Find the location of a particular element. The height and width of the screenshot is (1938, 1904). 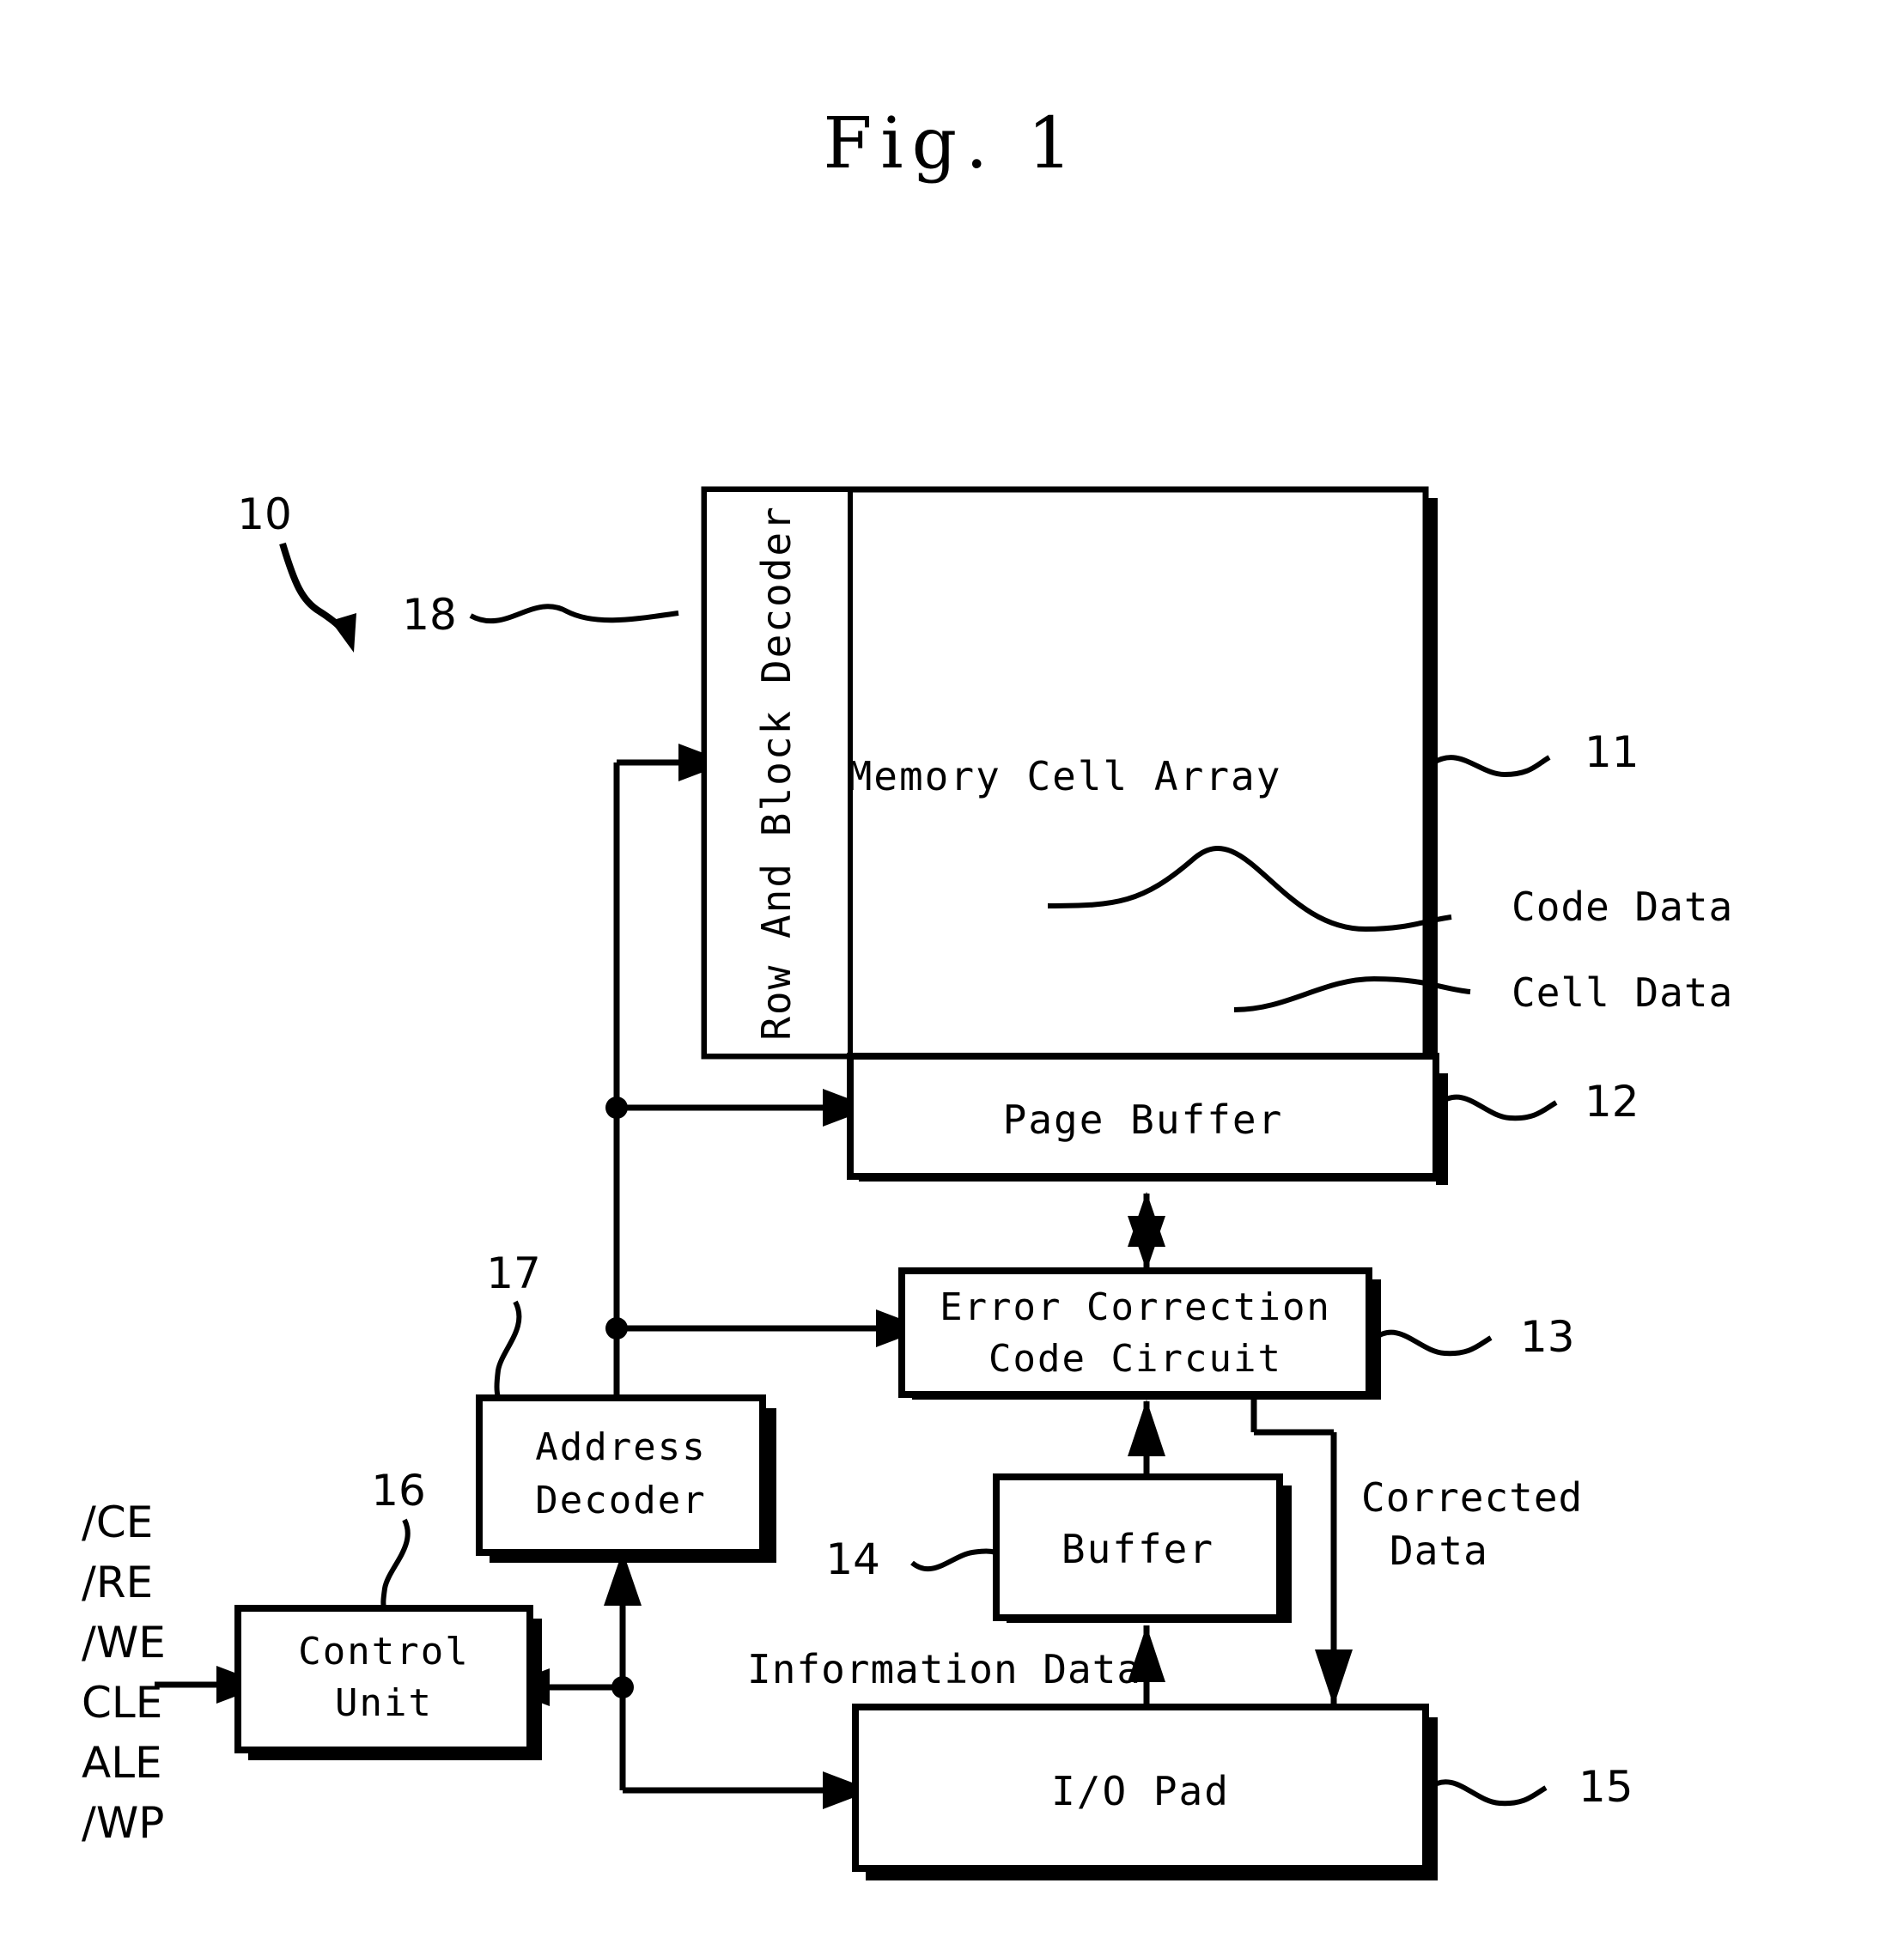

ref-number-10: 10 is located at coordinates (264, 514).